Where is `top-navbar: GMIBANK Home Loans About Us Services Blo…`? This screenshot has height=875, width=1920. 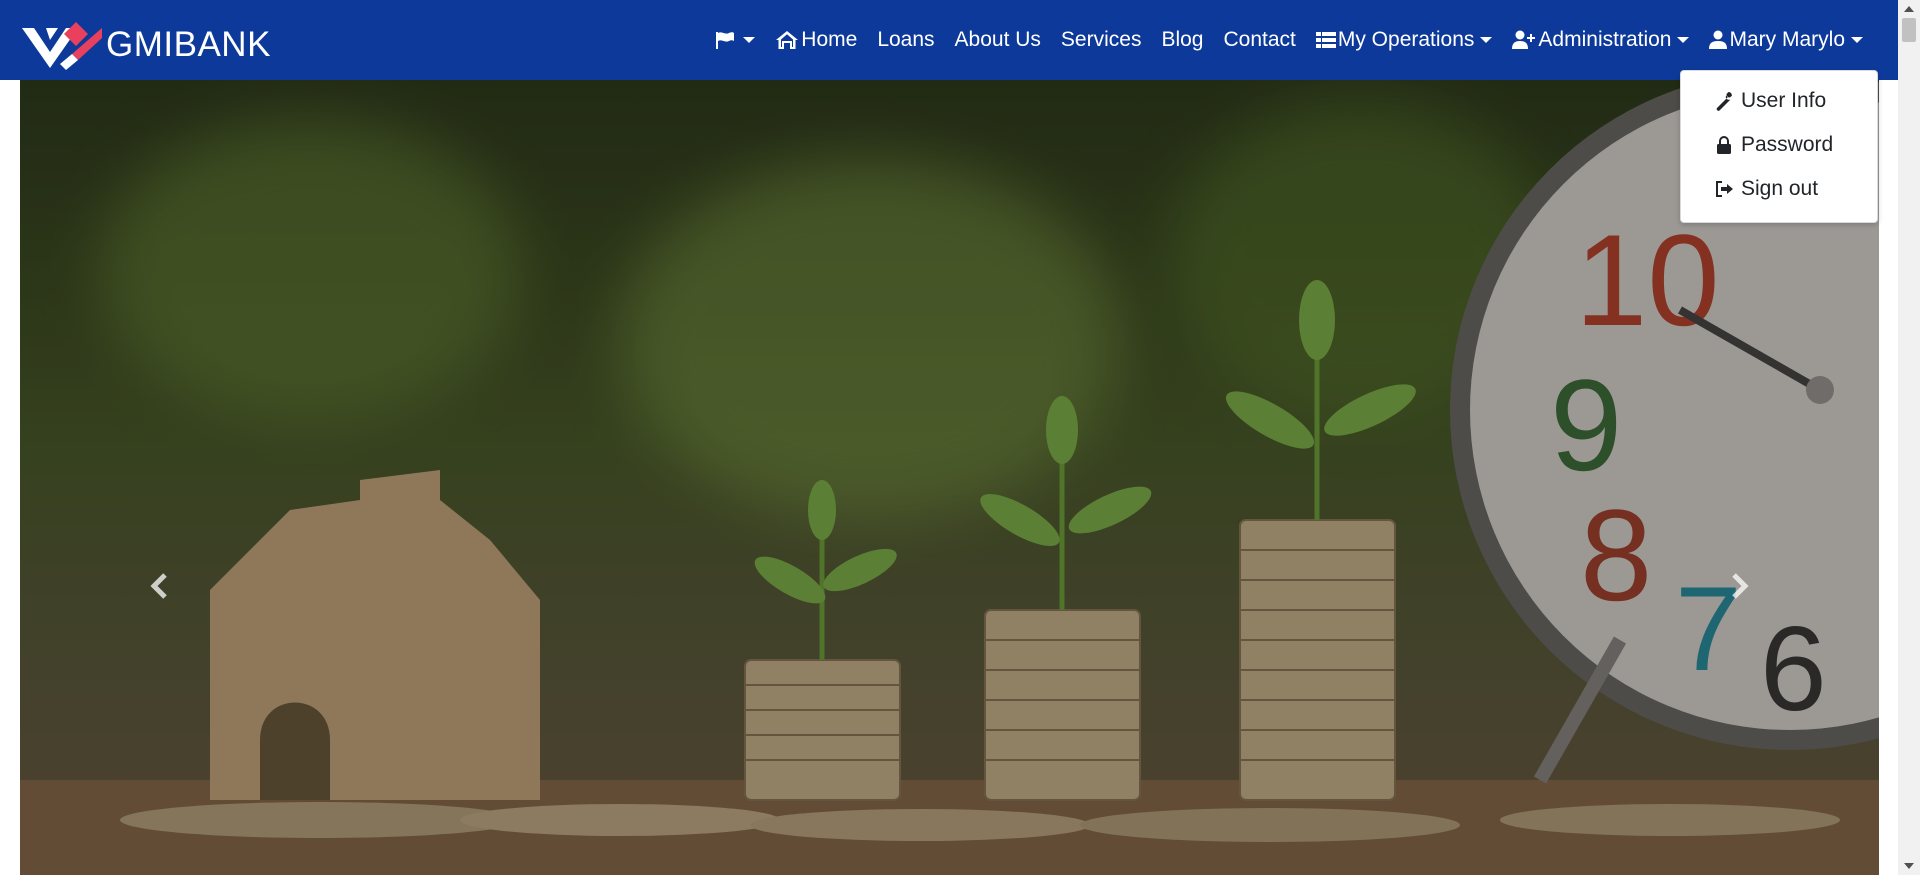
top-navbar: GMIBANK Home Loans About Us Services Blo… is located at coordinates (949, 40).